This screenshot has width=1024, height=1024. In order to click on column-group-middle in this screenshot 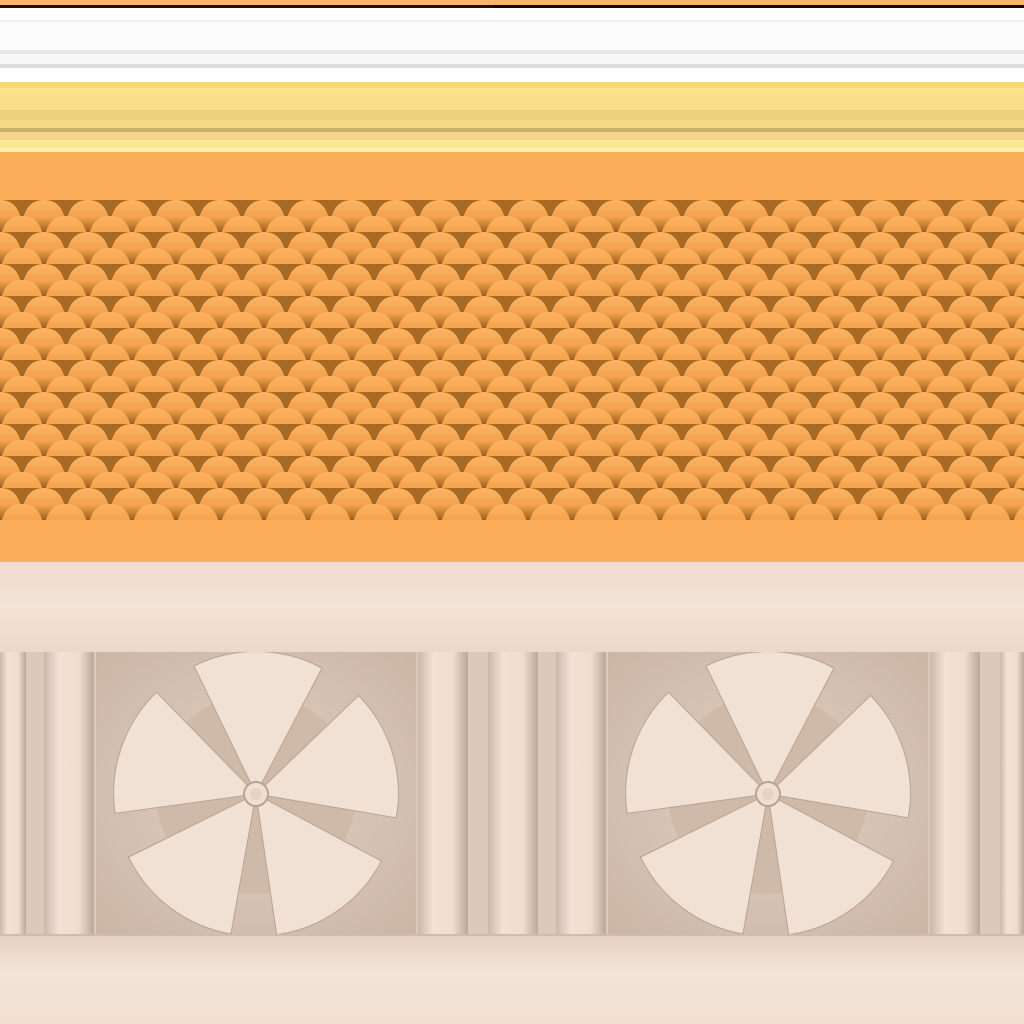, I will do `click(512, 793)`.